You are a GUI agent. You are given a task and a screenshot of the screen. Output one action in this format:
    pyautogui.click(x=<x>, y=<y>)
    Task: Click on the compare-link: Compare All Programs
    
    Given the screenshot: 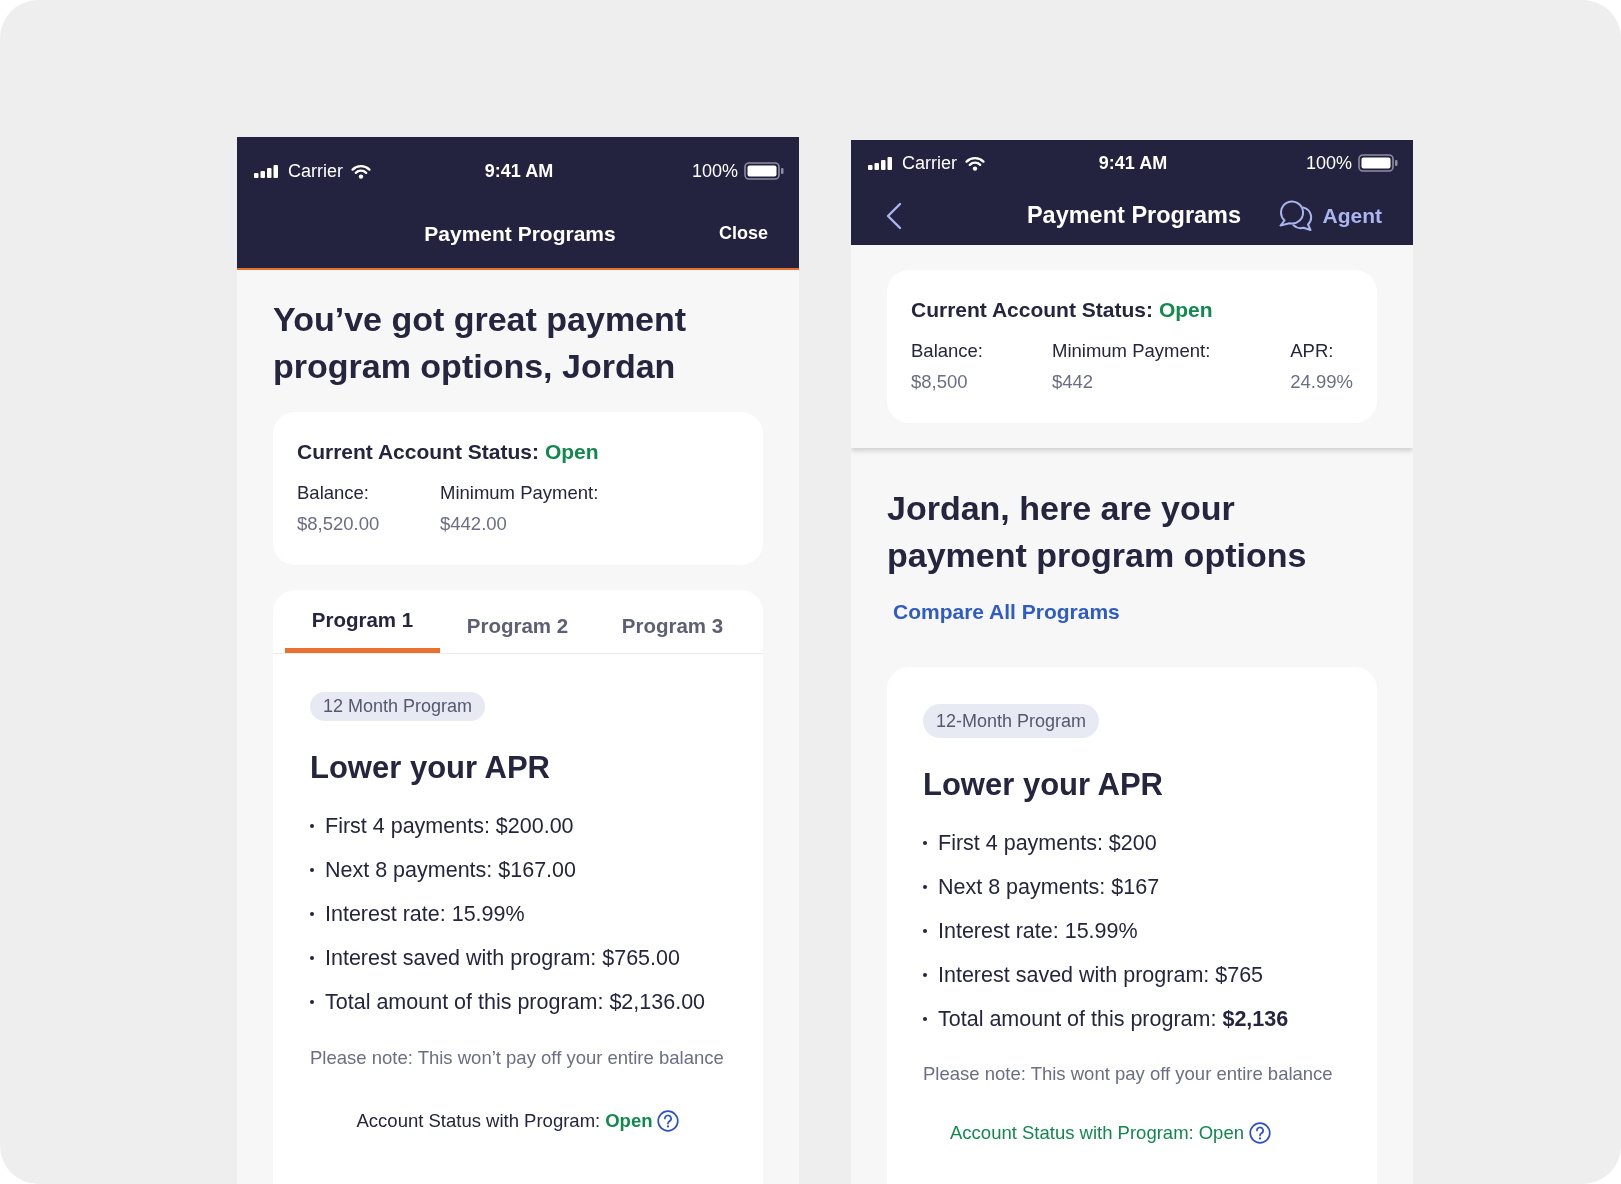 What is the action you would take?
    pyautogui.click(x=1006, y=612)
    